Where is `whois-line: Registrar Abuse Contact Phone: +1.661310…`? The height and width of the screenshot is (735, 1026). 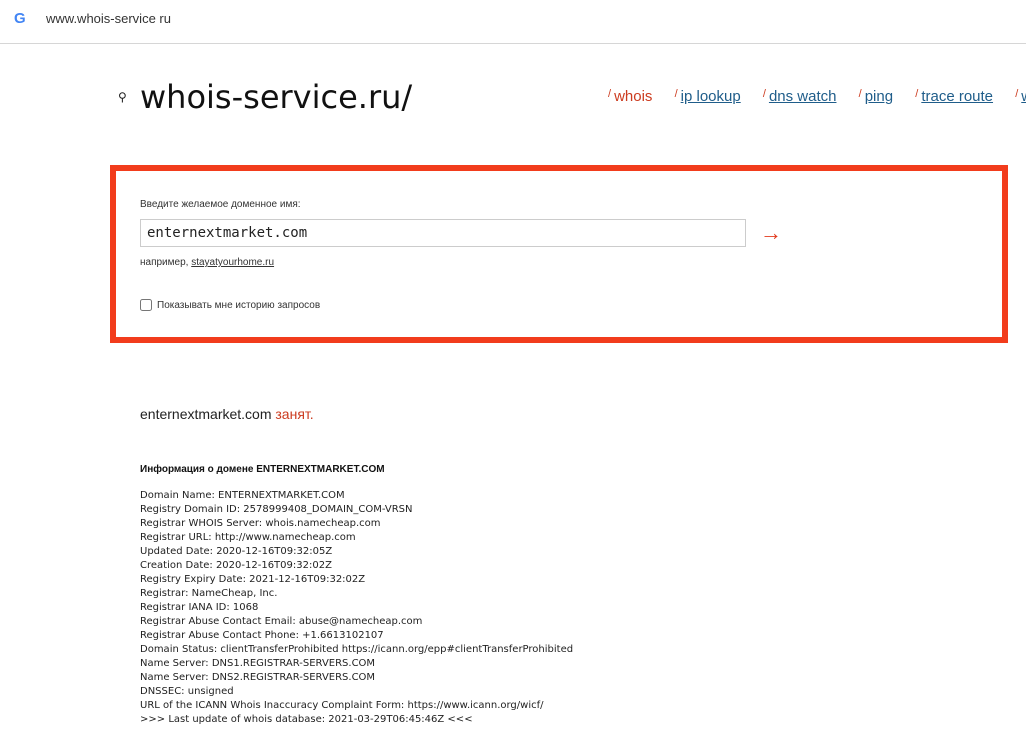
whois-line: Registrar Abuse Contact Phone: +1.661310… is located at coordinates (262, 635).